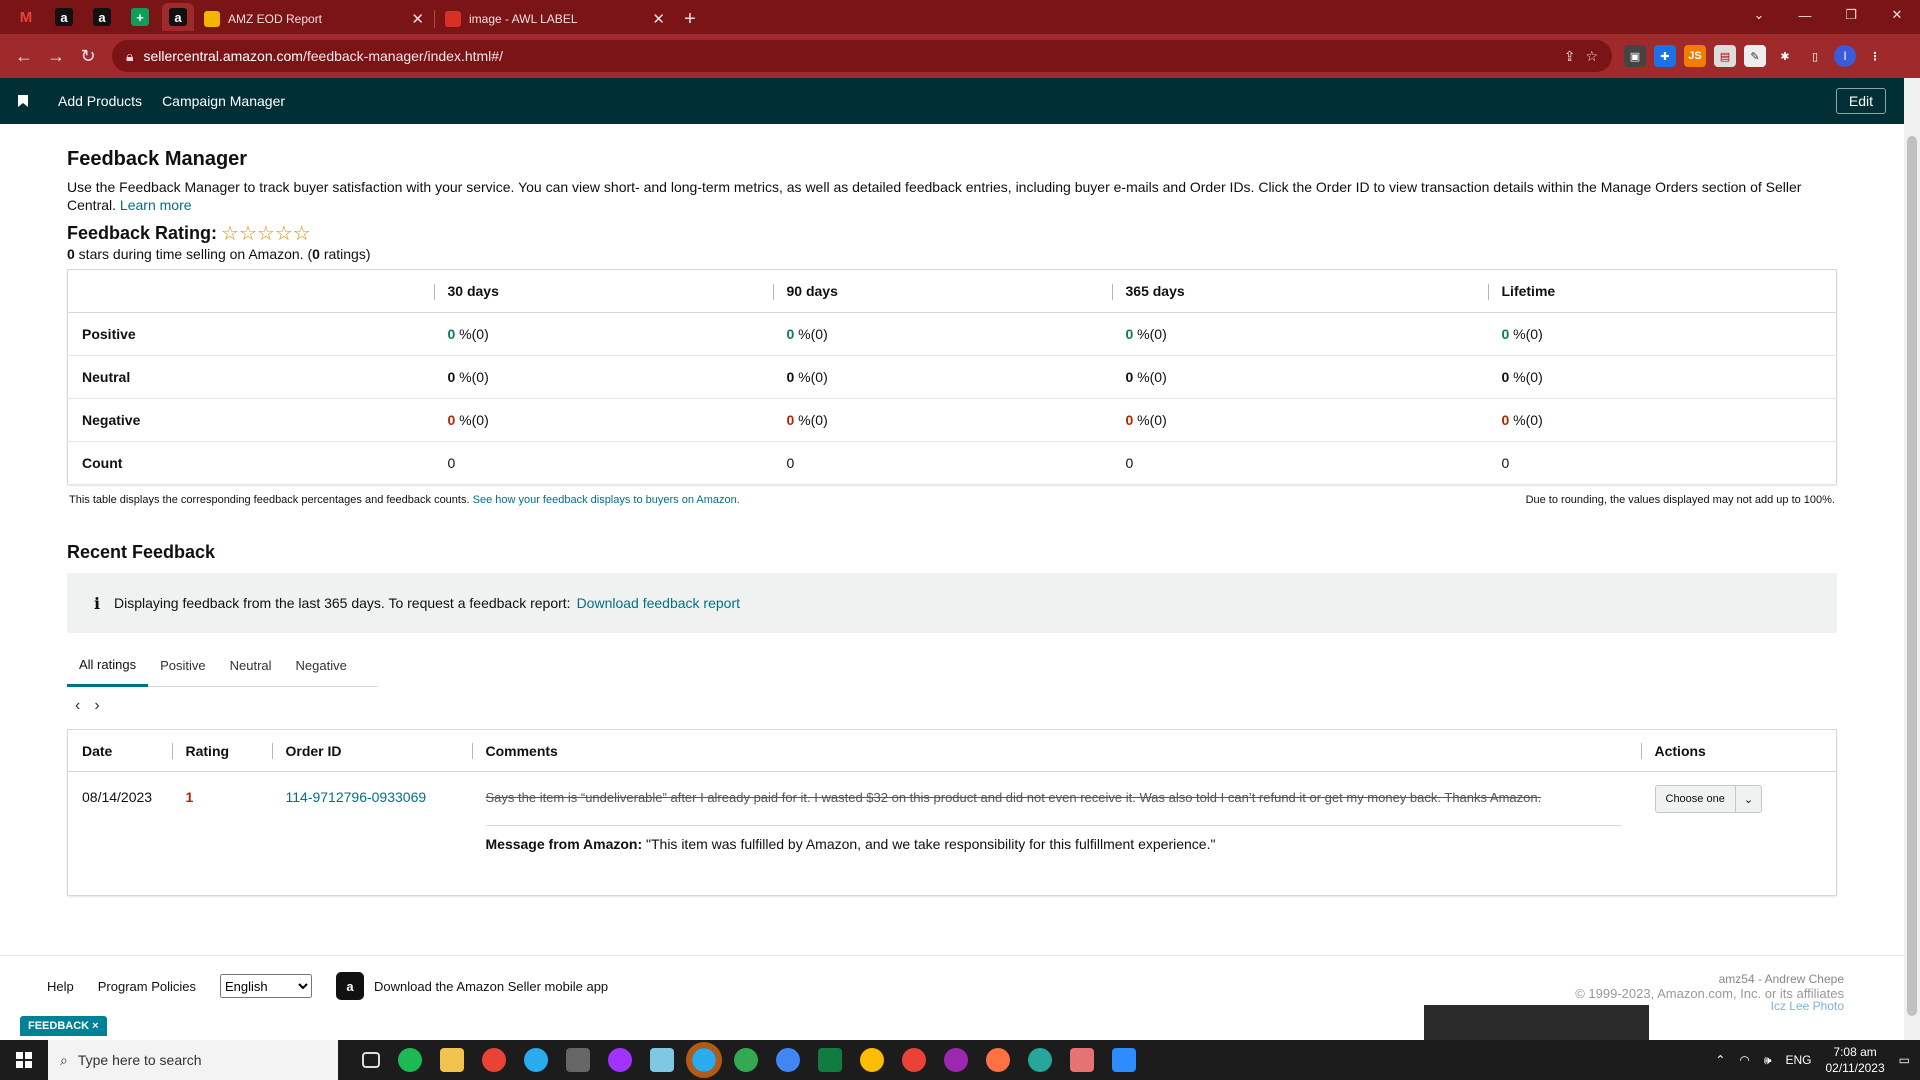 Image resolution: width=1920 pixels, height=1080 pixels. I want to click on nav-add-products: Add Products, so click(100, 101).